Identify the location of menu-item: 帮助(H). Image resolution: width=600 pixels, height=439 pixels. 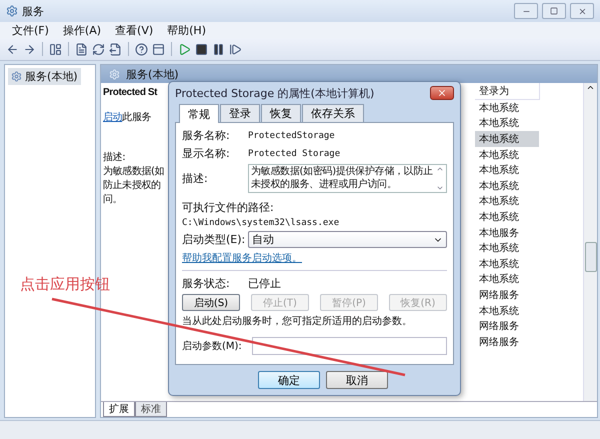
(186, 30).